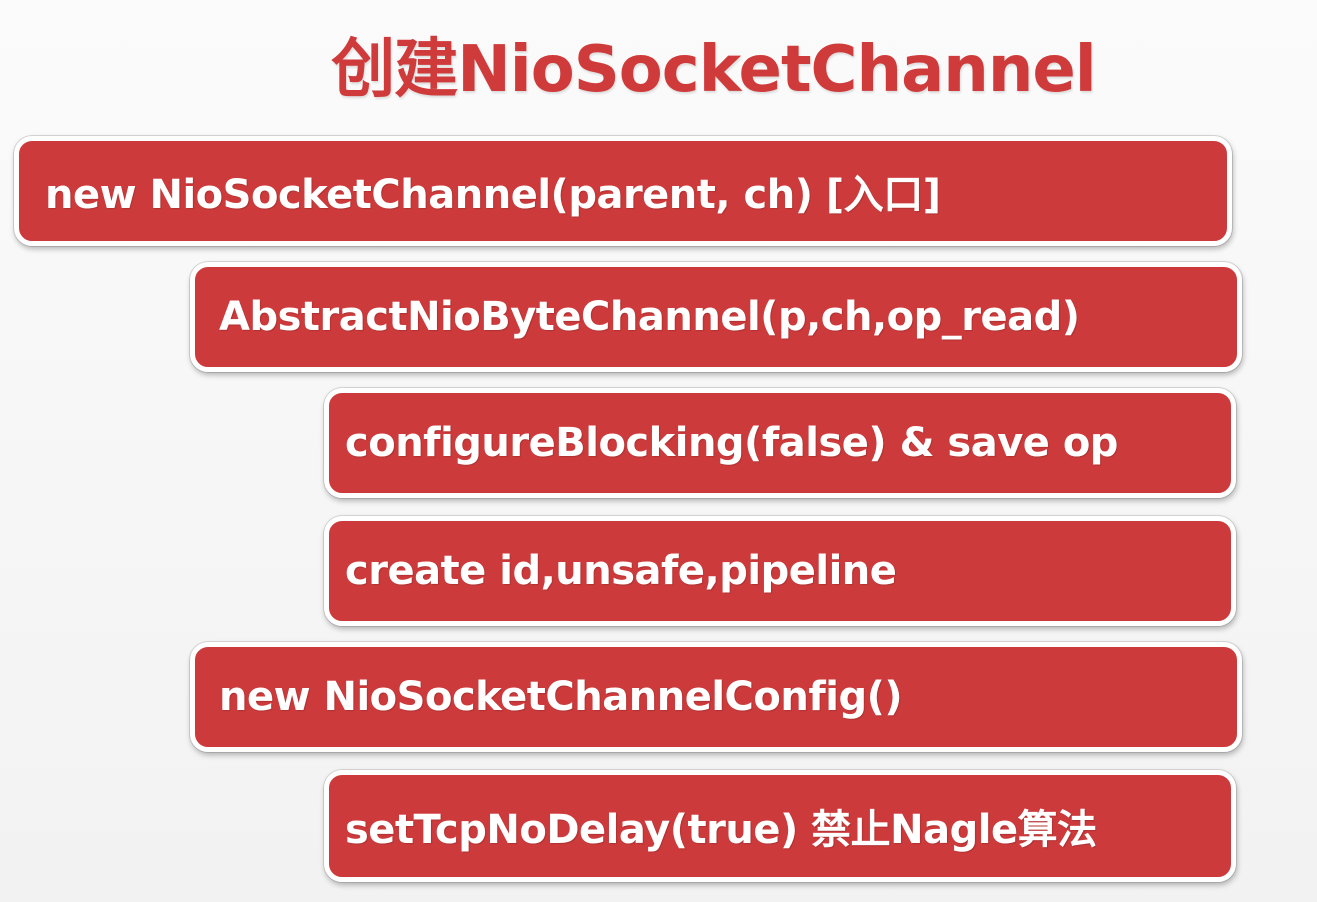  What do you see at coordinates (493, 195) in the screenshot?
I see `step-label: new NioSocketChannel(parent, ch) [入口]` at bounding box center [493, 195].